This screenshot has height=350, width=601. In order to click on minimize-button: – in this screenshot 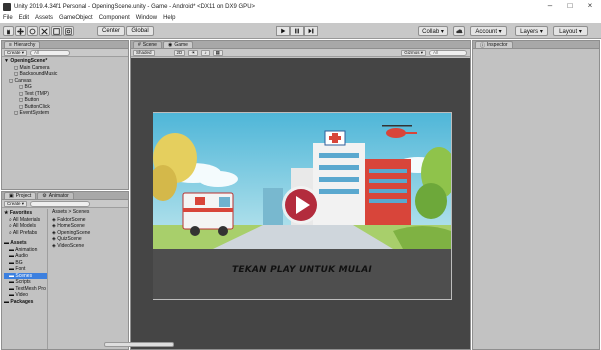, I will do `click(550, 5)`.